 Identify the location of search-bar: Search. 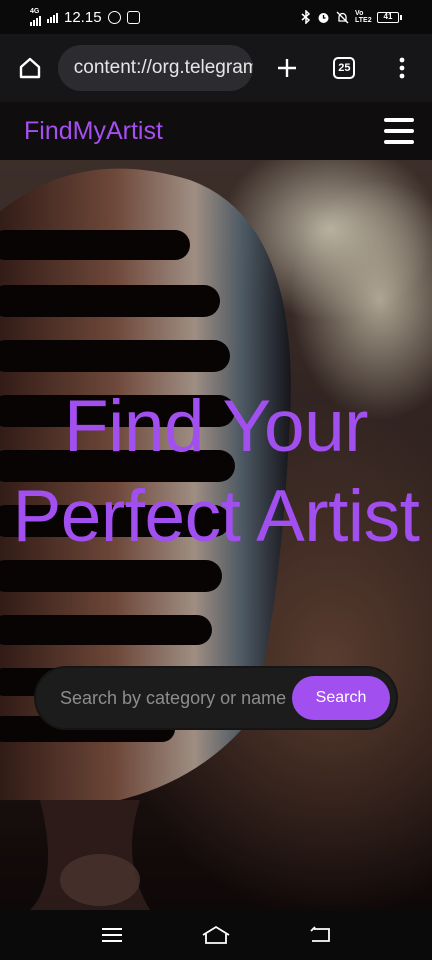
(216, 698).